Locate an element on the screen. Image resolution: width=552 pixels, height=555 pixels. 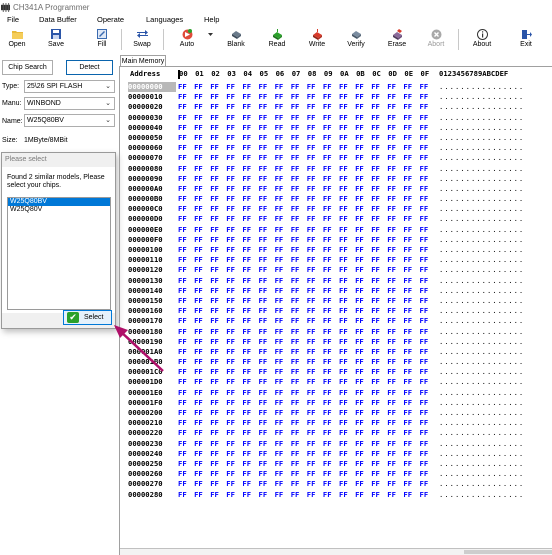
about-button: About is located at coordinates (482, 39).